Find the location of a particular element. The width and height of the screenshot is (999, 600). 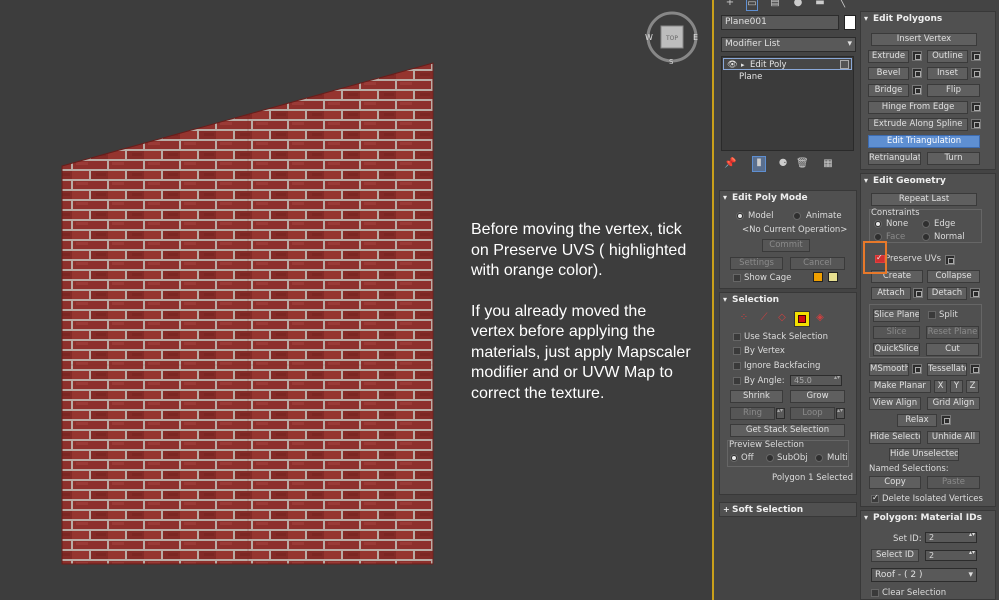

animate-radio is located at coordinates (797, 216).